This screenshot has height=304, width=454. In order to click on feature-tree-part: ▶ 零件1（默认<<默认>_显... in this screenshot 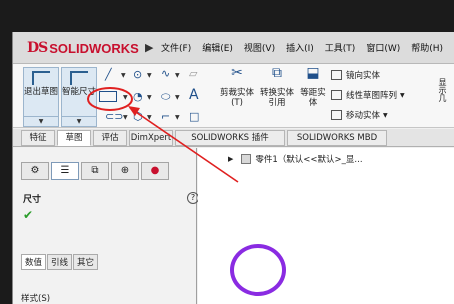, I will do `click(295, 159)`.